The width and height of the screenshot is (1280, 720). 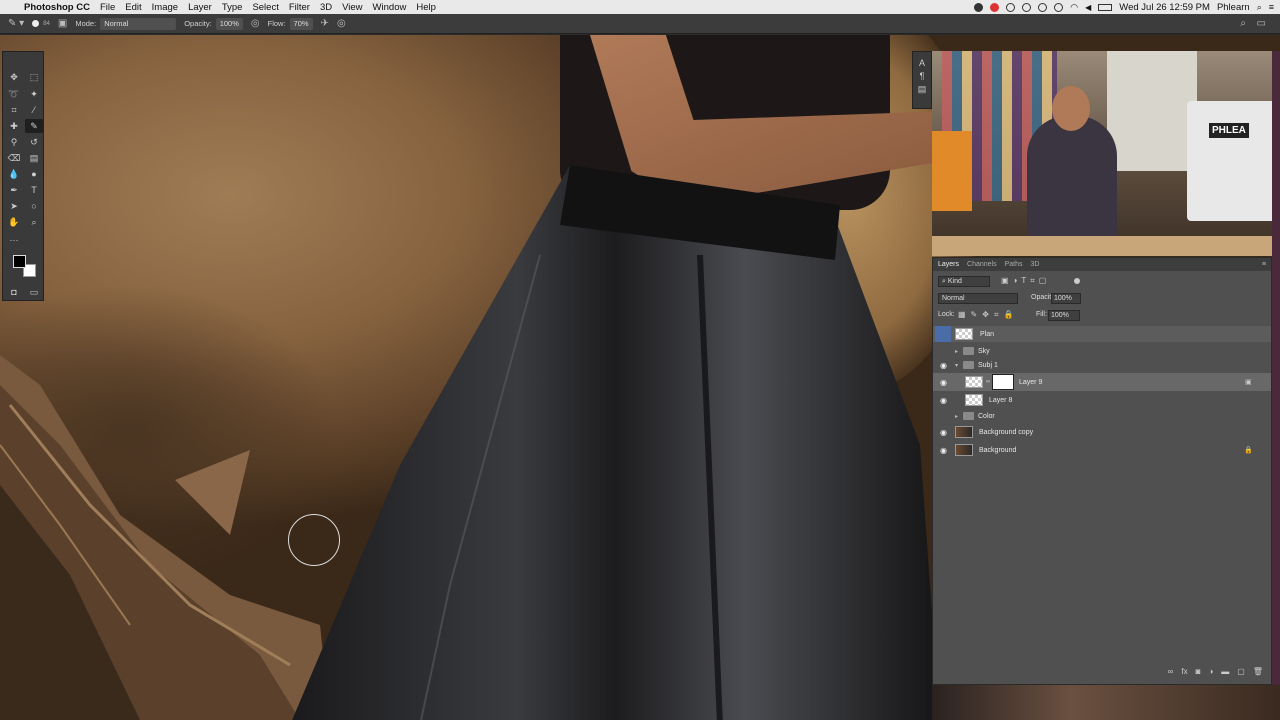 What do you see at coordinates (34, 190) in the screenshot?
I see `type-tool-icon: T` at bounding box center [34, 190].